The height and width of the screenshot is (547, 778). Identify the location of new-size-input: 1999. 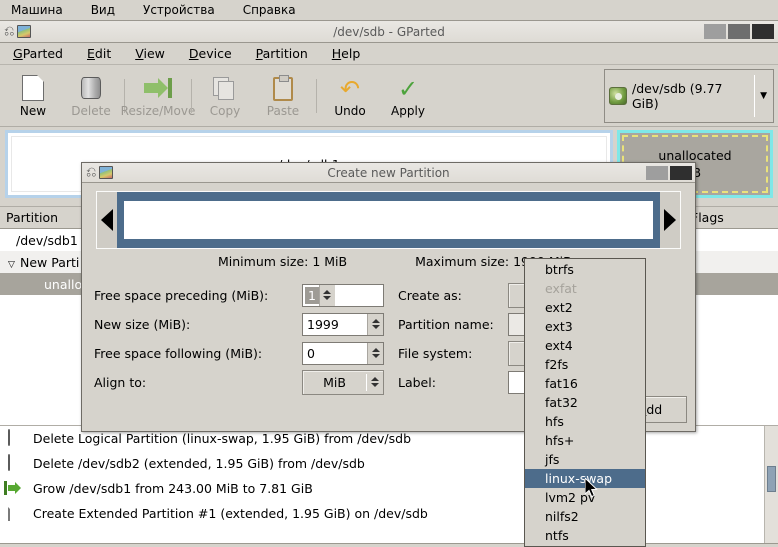
(343, 324).